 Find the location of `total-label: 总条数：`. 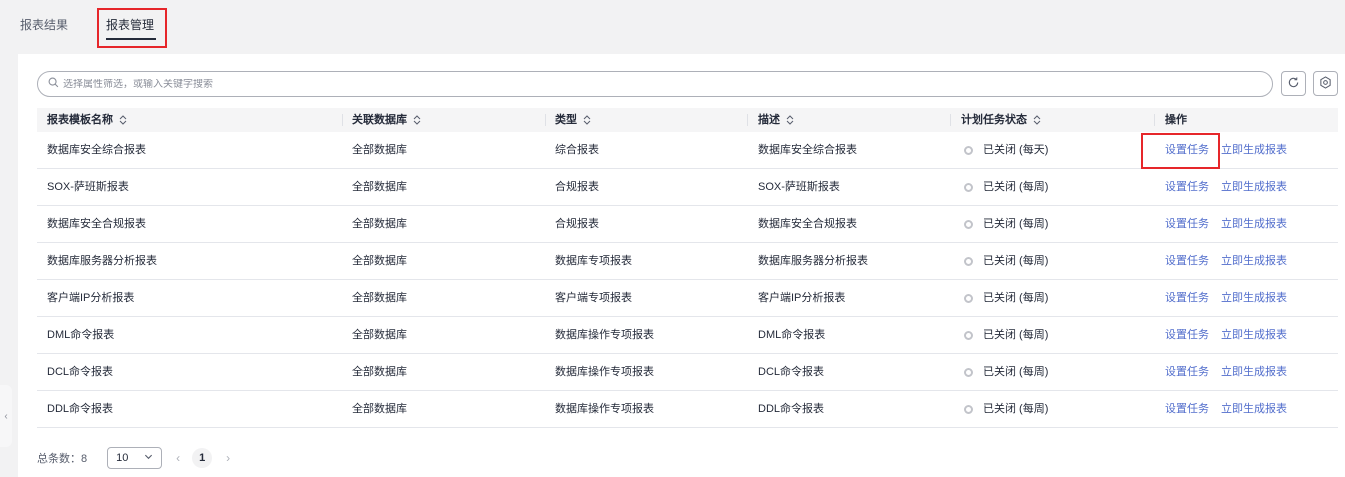

total-label: 总条数： is located at coordinates (59, 459).